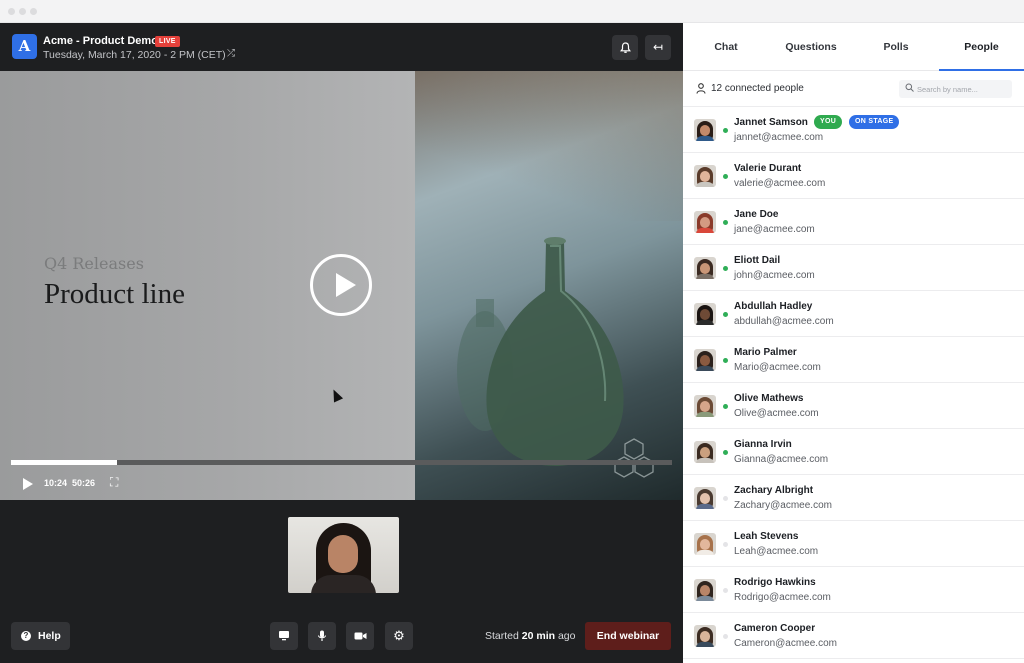  I want to click on started-duration: 20 min, so click(538, 636).